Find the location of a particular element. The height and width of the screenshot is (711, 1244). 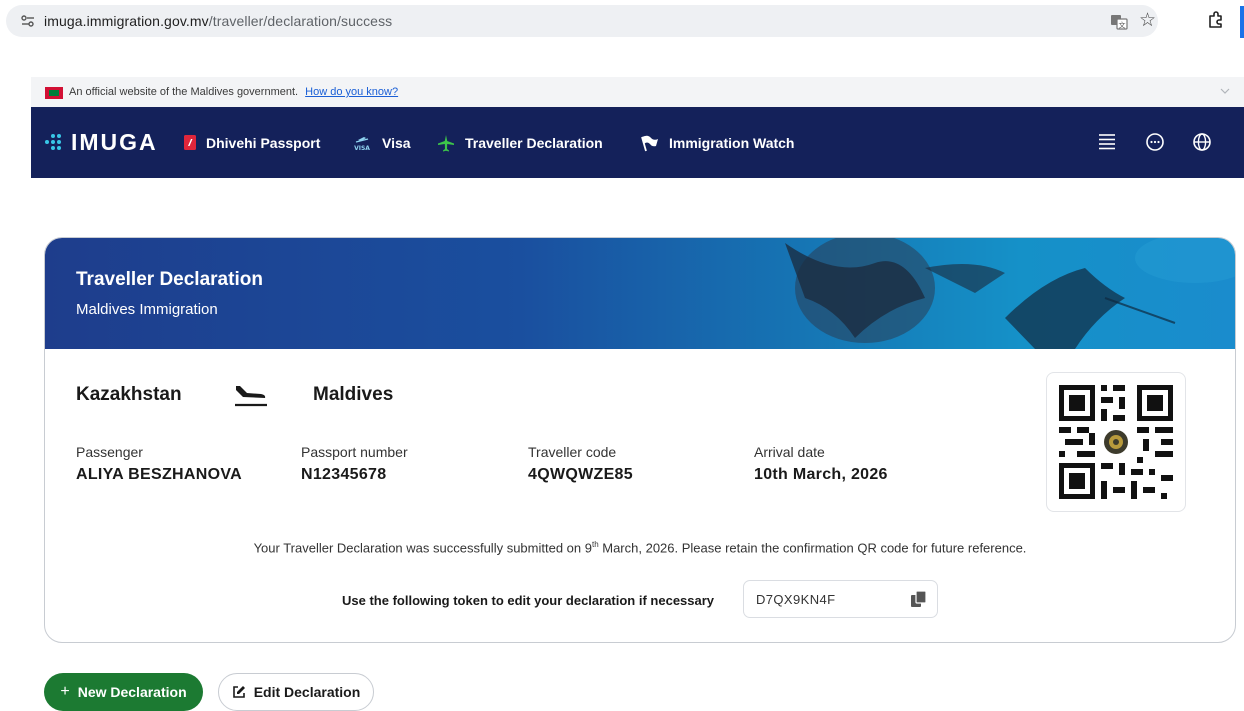

edit-declaration-button: Edit Declaration is located at coordinates (296, 692).